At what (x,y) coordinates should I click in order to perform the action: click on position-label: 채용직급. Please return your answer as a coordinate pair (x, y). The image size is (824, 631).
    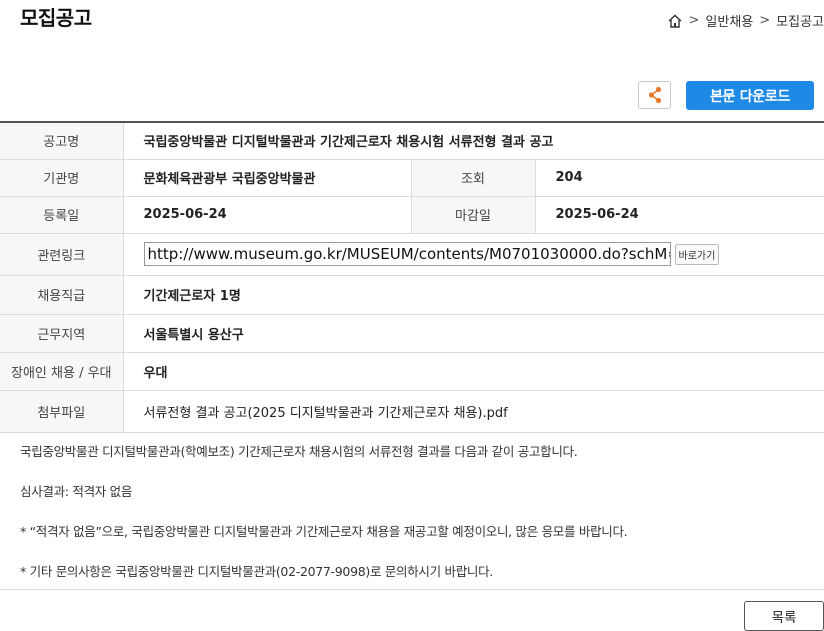
    Looking at the image, I should click on (62, 295).